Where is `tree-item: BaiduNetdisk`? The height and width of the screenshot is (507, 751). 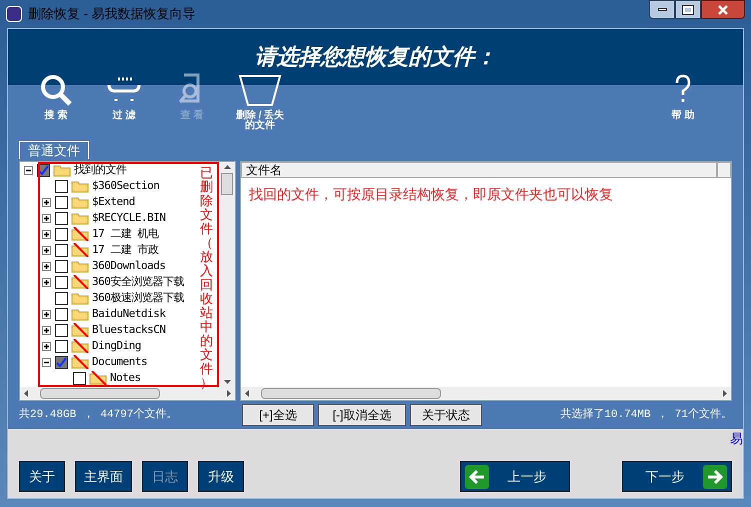
tree-item: BaiduNetdisk is located at coordinates (129, 314).